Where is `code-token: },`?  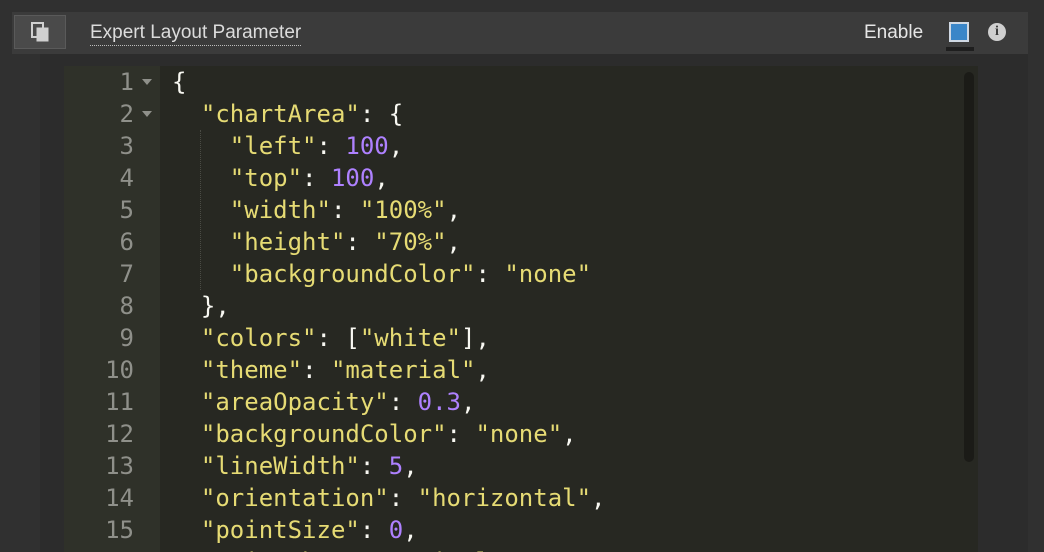
code-token: }, is located at coordinates (201, 306).